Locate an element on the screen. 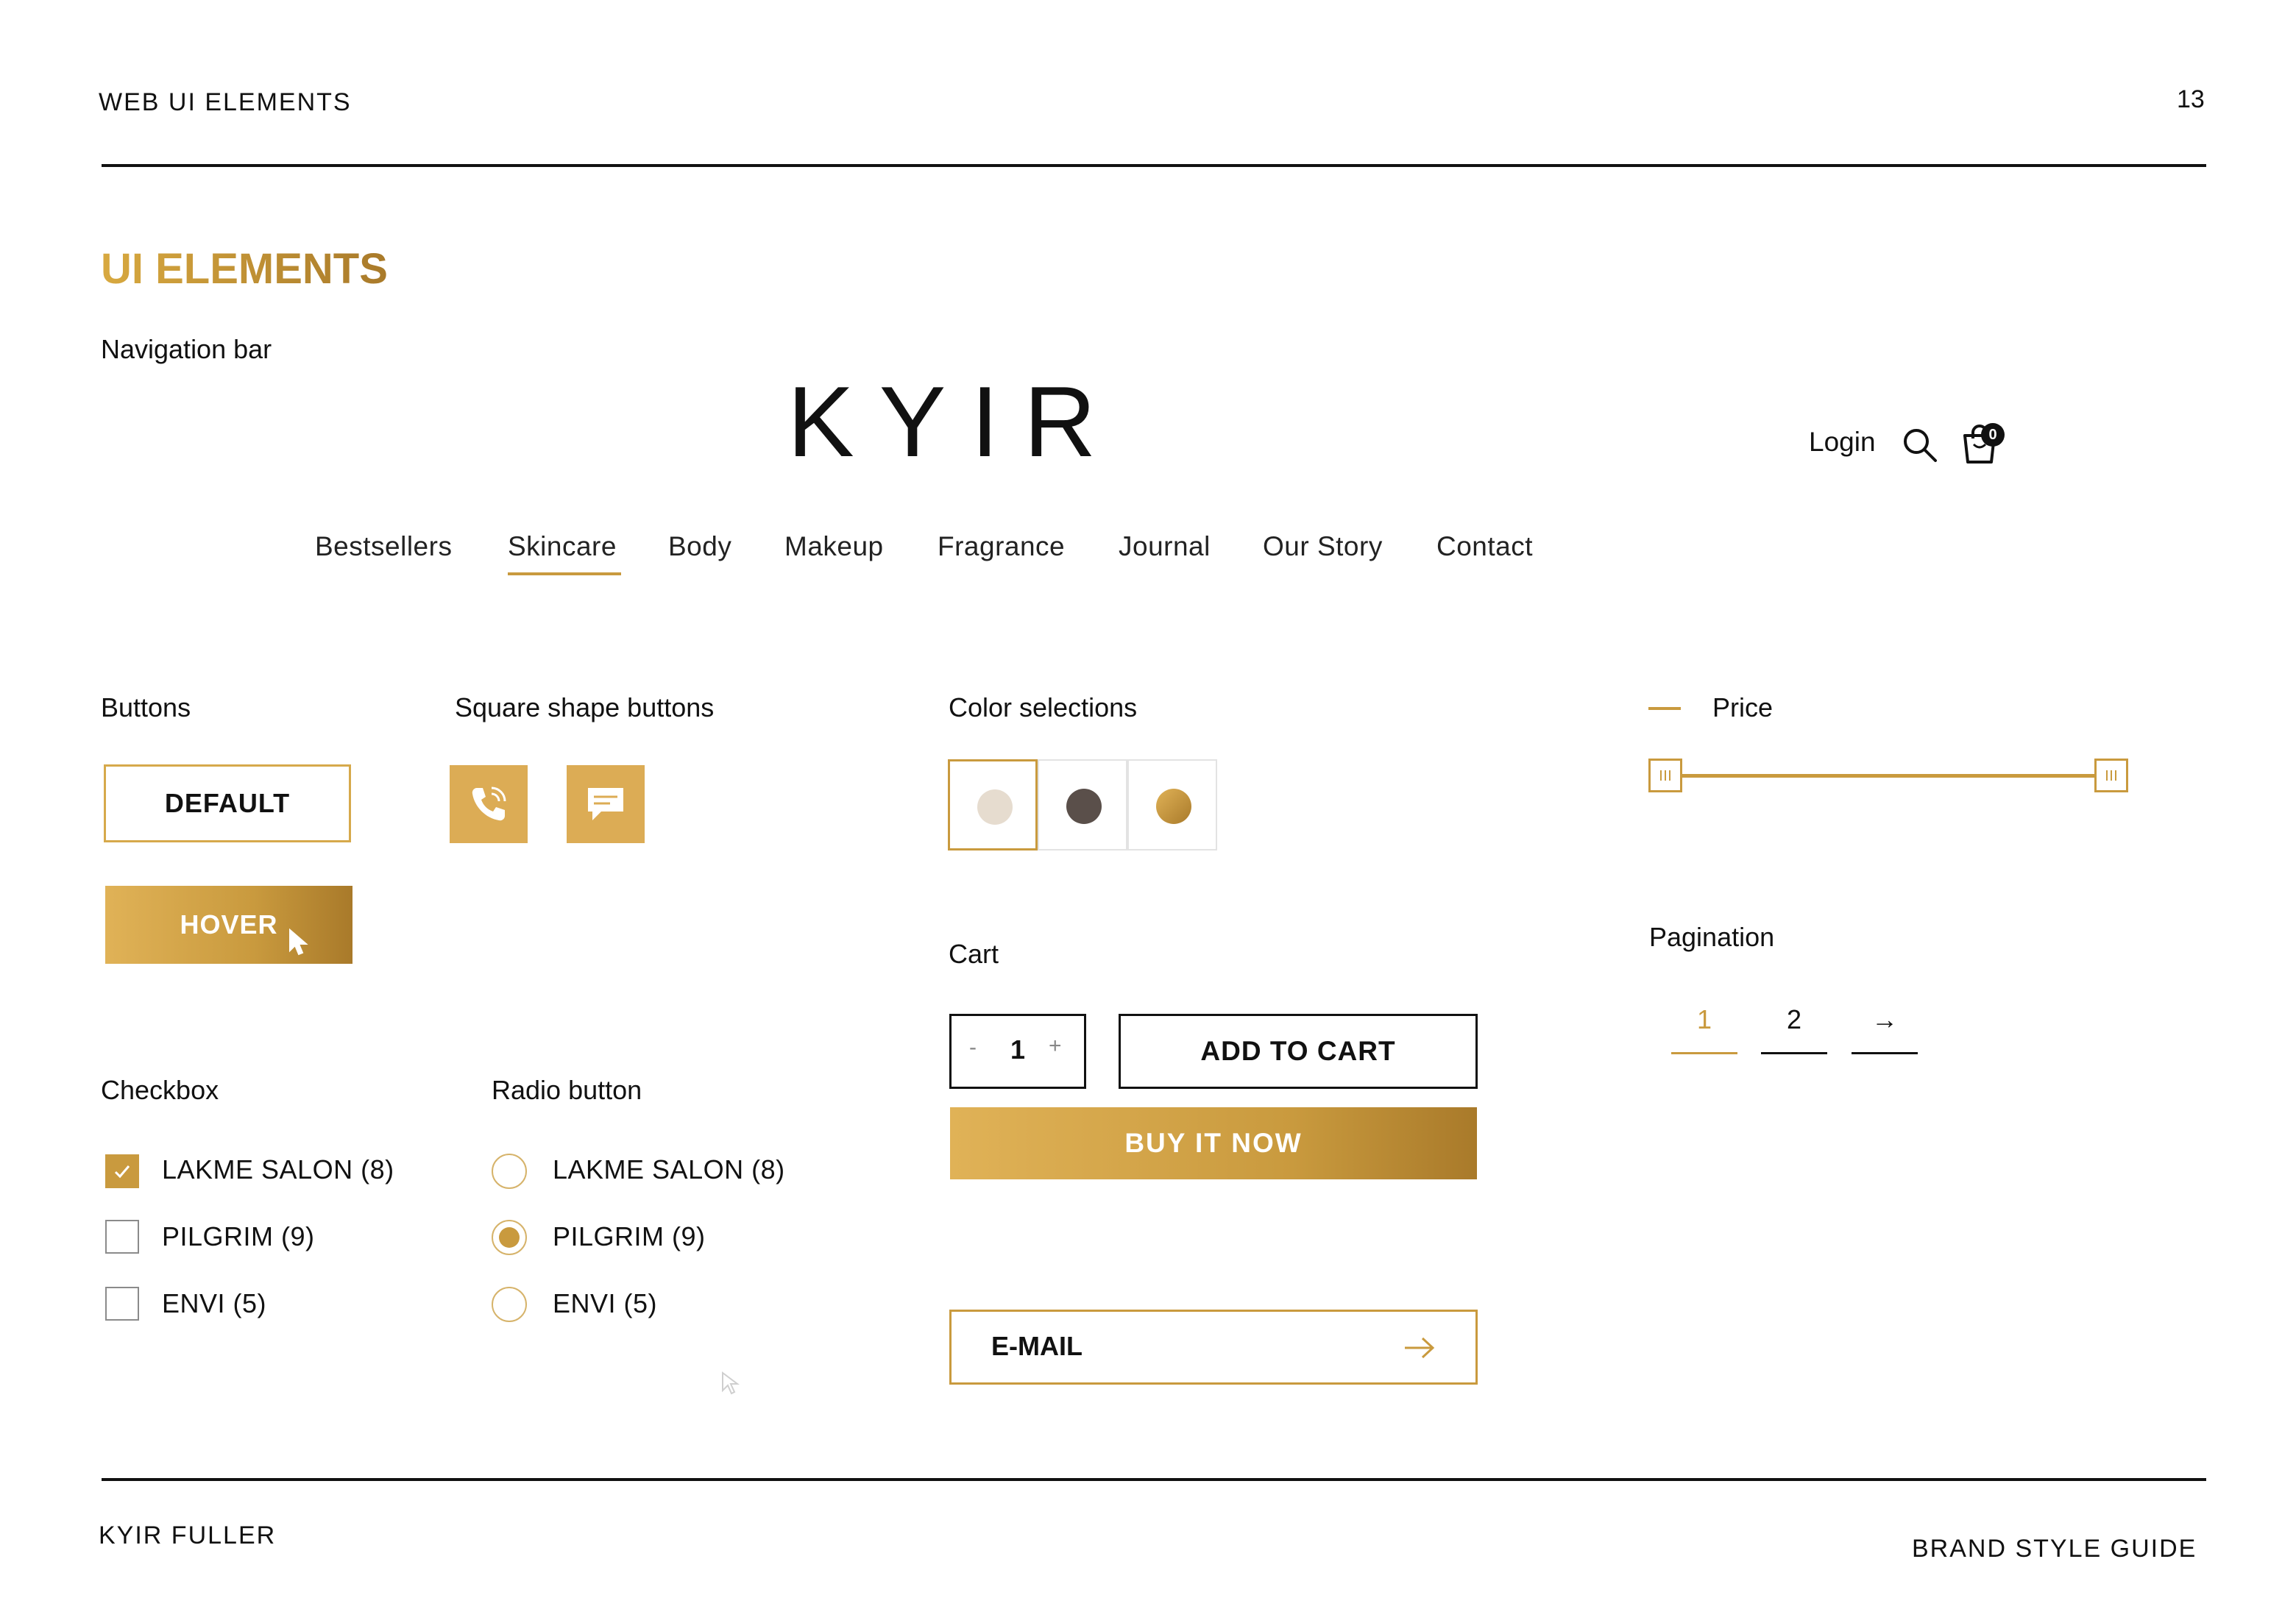  color-swatch-gold is located at coordinates (1172, 805).